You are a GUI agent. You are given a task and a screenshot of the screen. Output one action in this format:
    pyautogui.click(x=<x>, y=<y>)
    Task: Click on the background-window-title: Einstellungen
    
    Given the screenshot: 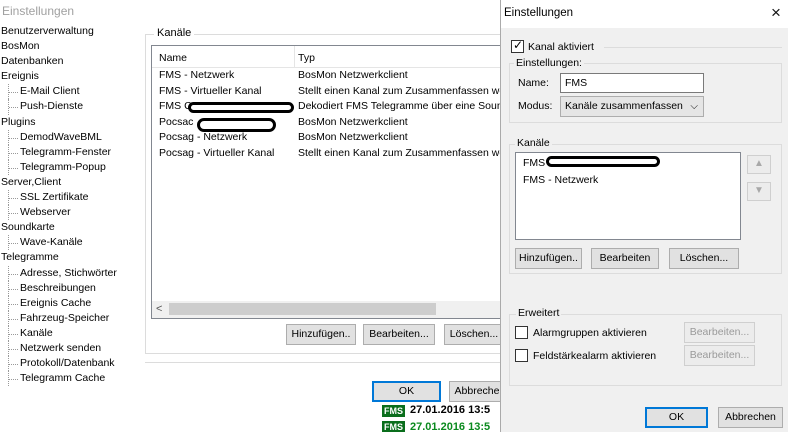 What is the action you would take?
    pyautogui.click(x=38, y=11)
    